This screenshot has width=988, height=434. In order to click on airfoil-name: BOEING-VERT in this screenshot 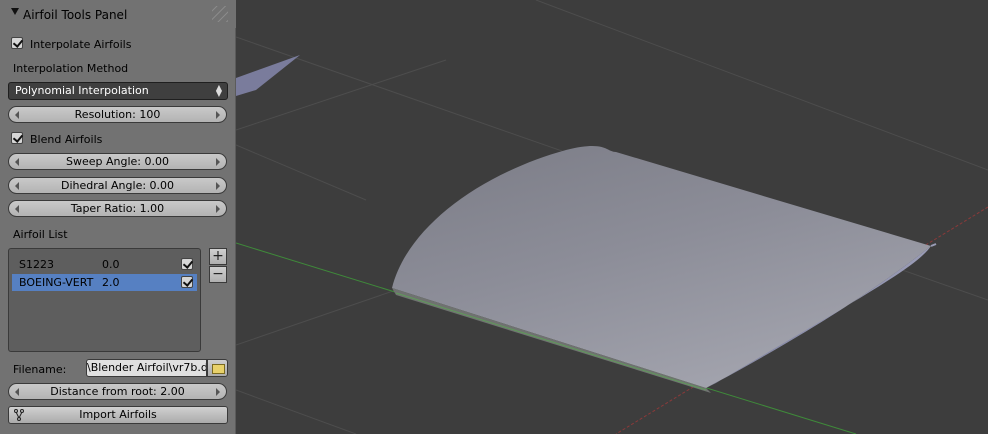, I will do `click(56, 282)`.